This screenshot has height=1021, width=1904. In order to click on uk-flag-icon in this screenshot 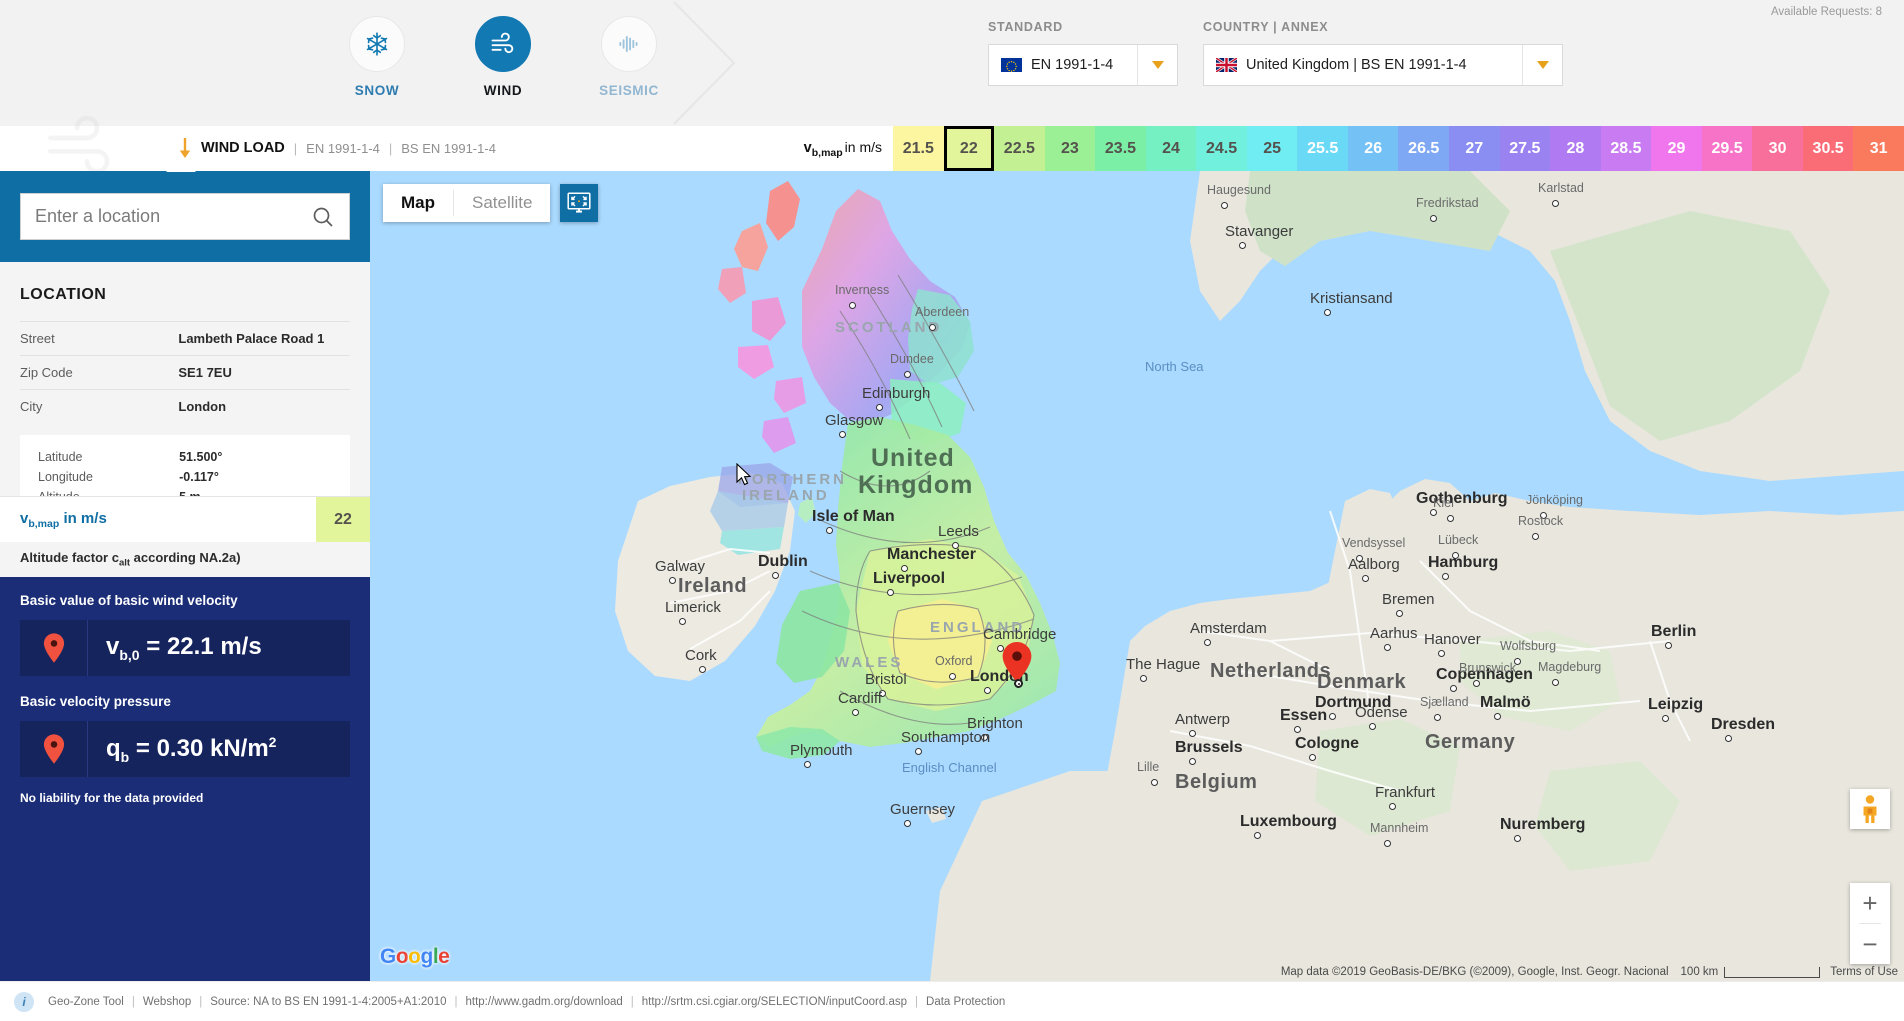, I will do `click(1226, 65)`.